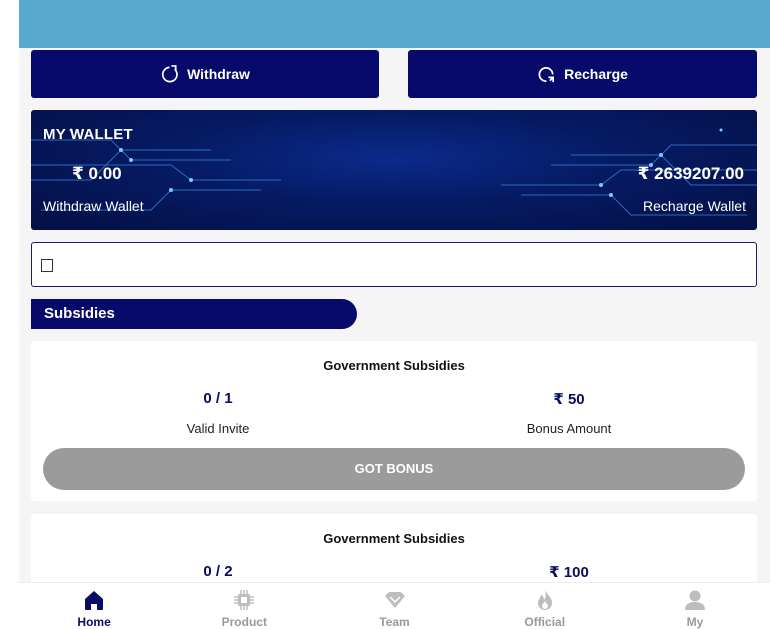 The height and width of the screenshot is (629, 770). I want to click on nav-team: Team, so click(394, 606).